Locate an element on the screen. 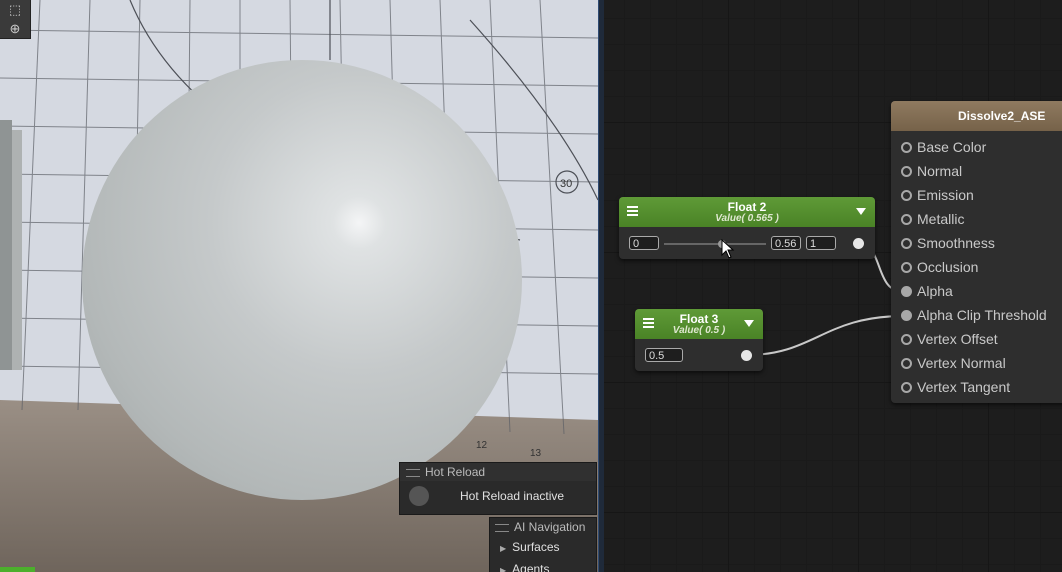 This screenshot has width=1062, height=572. wire-float3-to-alpha-clip is located at coordinates (825, 335).